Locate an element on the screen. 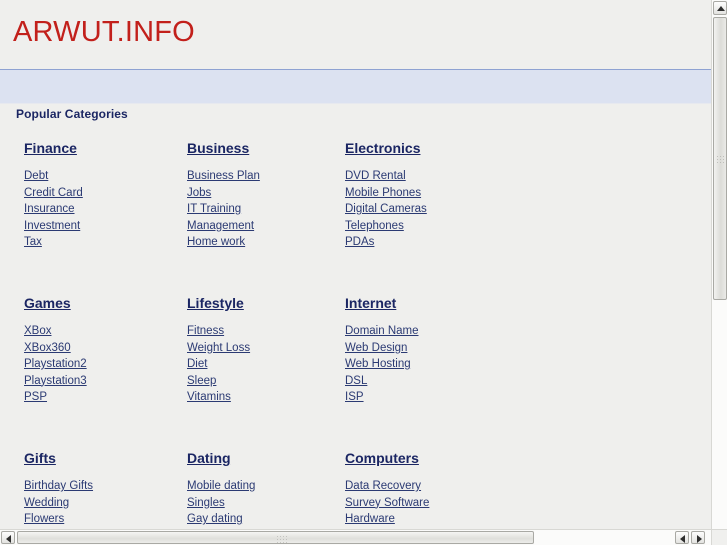 The width and height of the screenshot is (727, 545). list-item: Credit Card is located at coordinates (104, 193).